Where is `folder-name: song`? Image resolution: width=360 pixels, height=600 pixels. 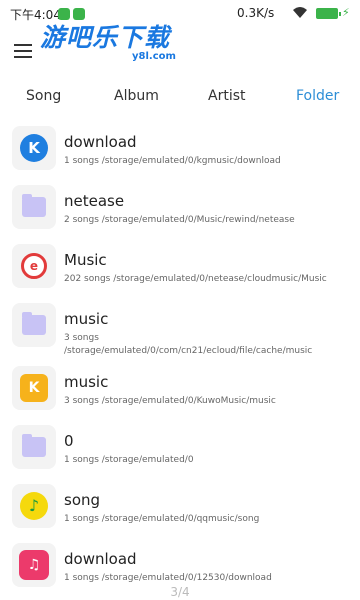
folder-name: song is located at coordinates (82, 500).